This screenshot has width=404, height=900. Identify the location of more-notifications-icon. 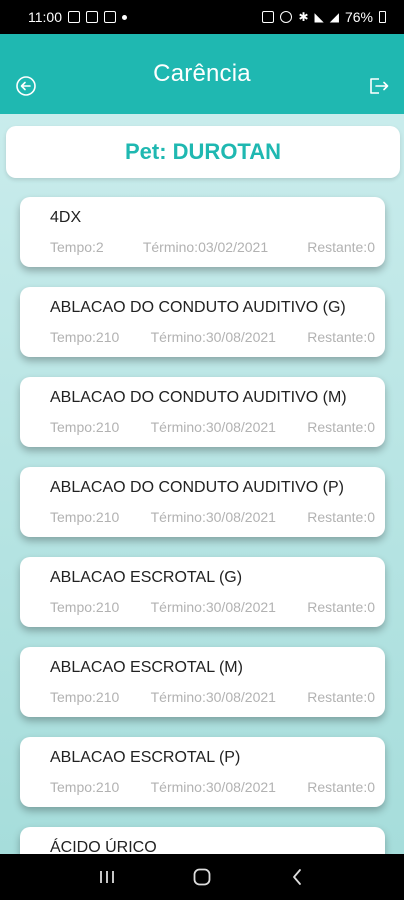
(124, 17).